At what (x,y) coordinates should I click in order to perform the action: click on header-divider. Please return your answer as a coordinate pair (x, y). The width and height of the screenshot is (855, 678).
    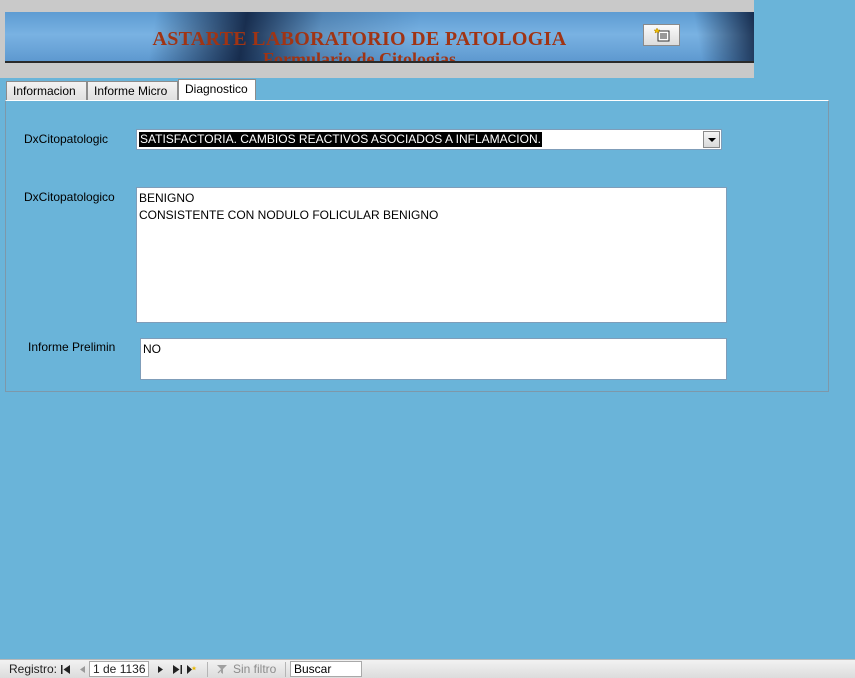
    Looking at the image, I should click on (379, 62).